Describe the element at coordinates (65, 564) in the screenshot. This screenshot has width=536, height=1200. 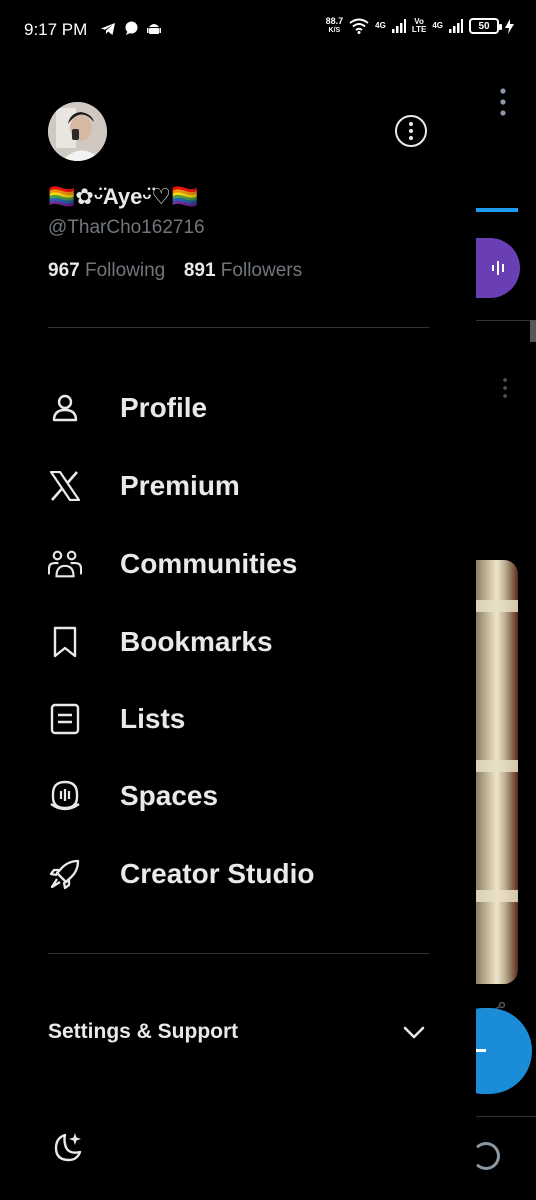
I see `communities-icon` at that location.